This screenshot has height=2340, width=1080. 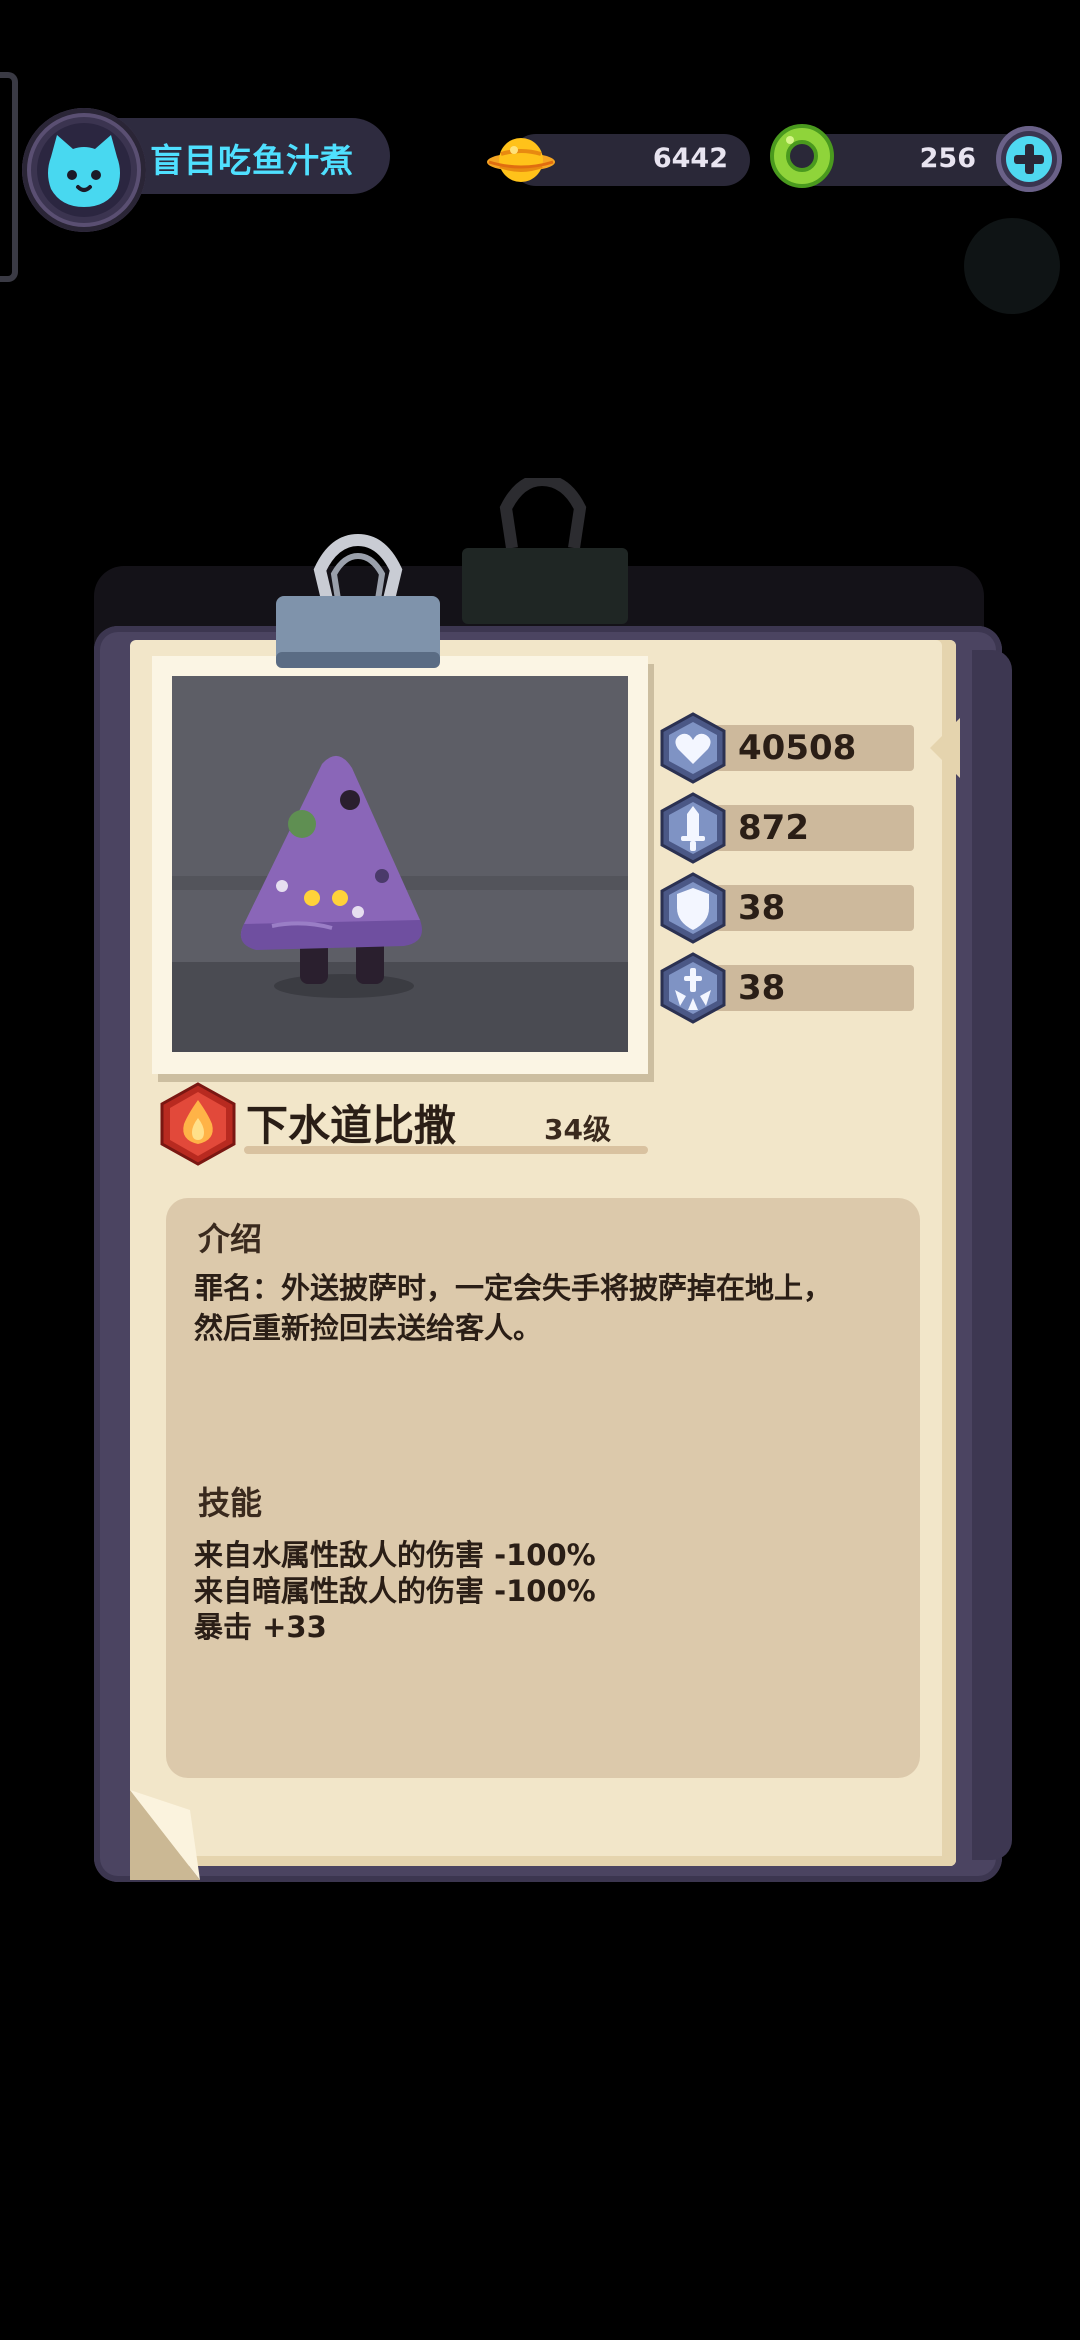 What do you see at coordinates (358, 601) in the screenshot?
I see `binder-clip-icon` at bounding box center [358, 601].